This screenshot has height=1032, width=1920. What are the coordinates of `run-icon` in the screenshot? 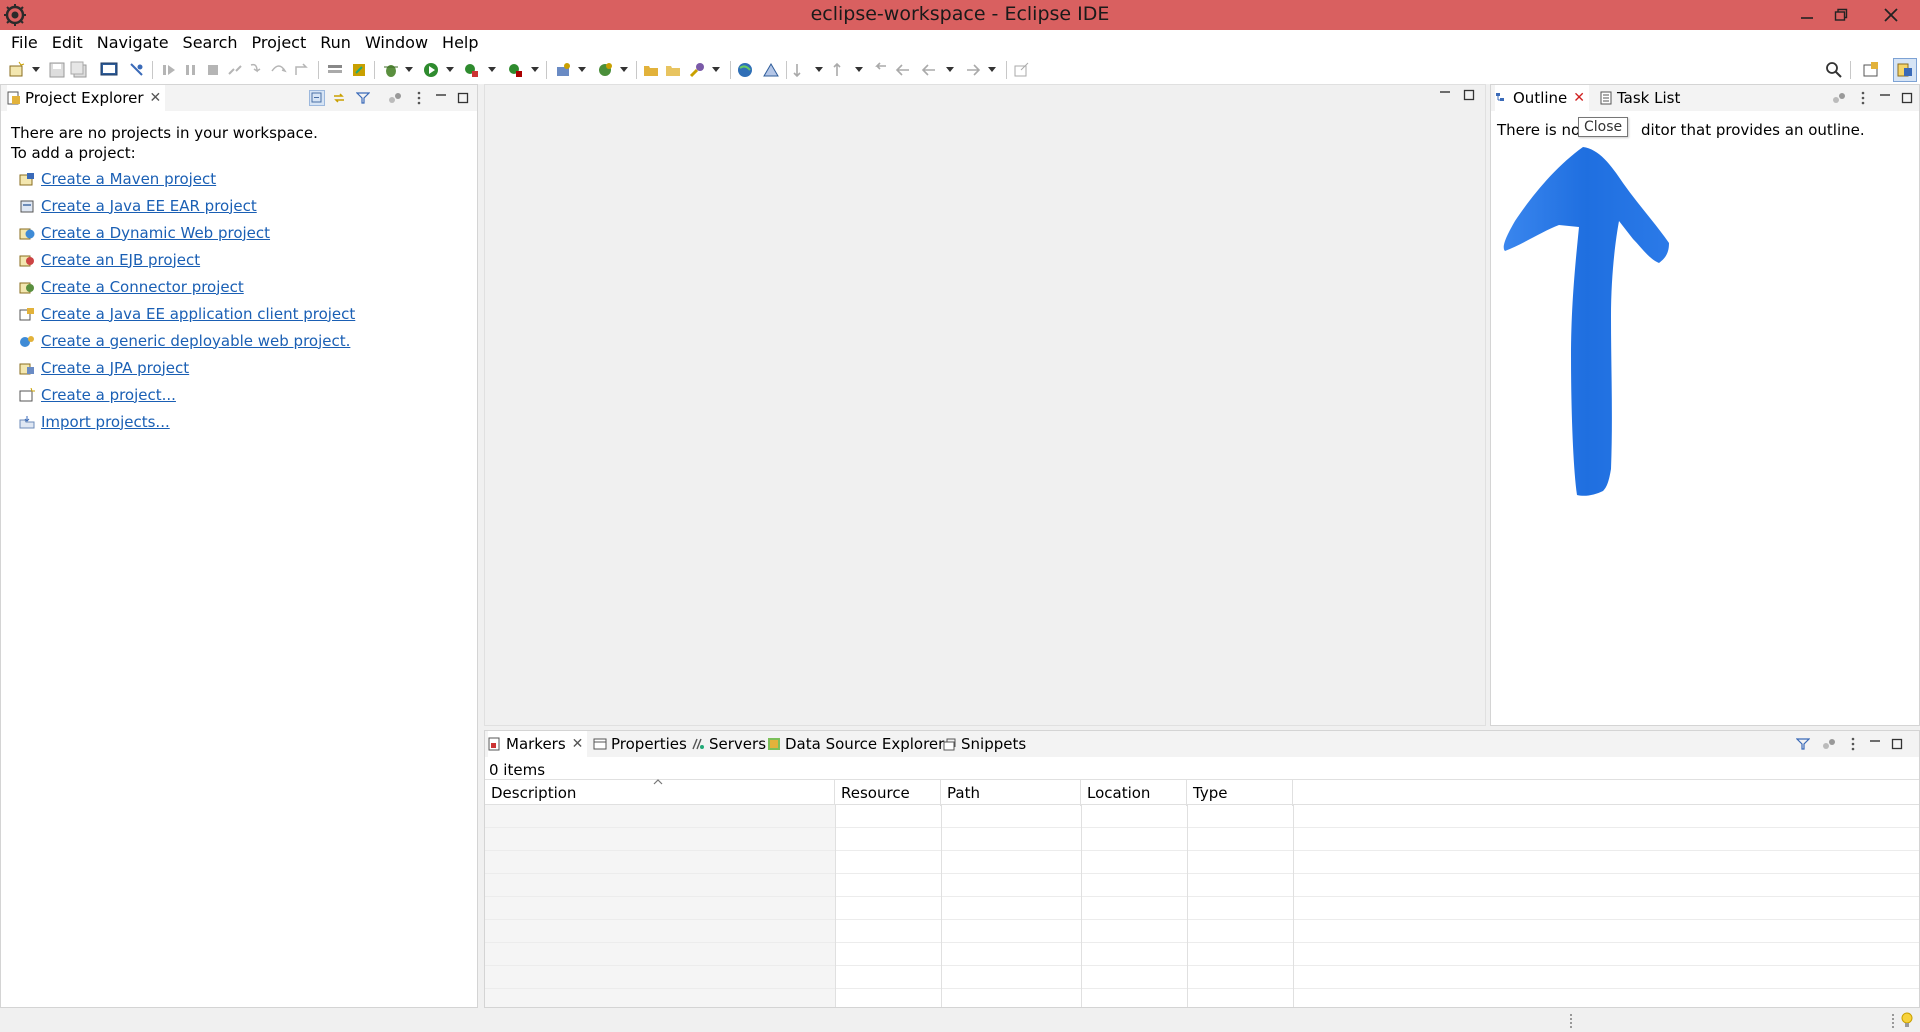 It's located at (431, 70).